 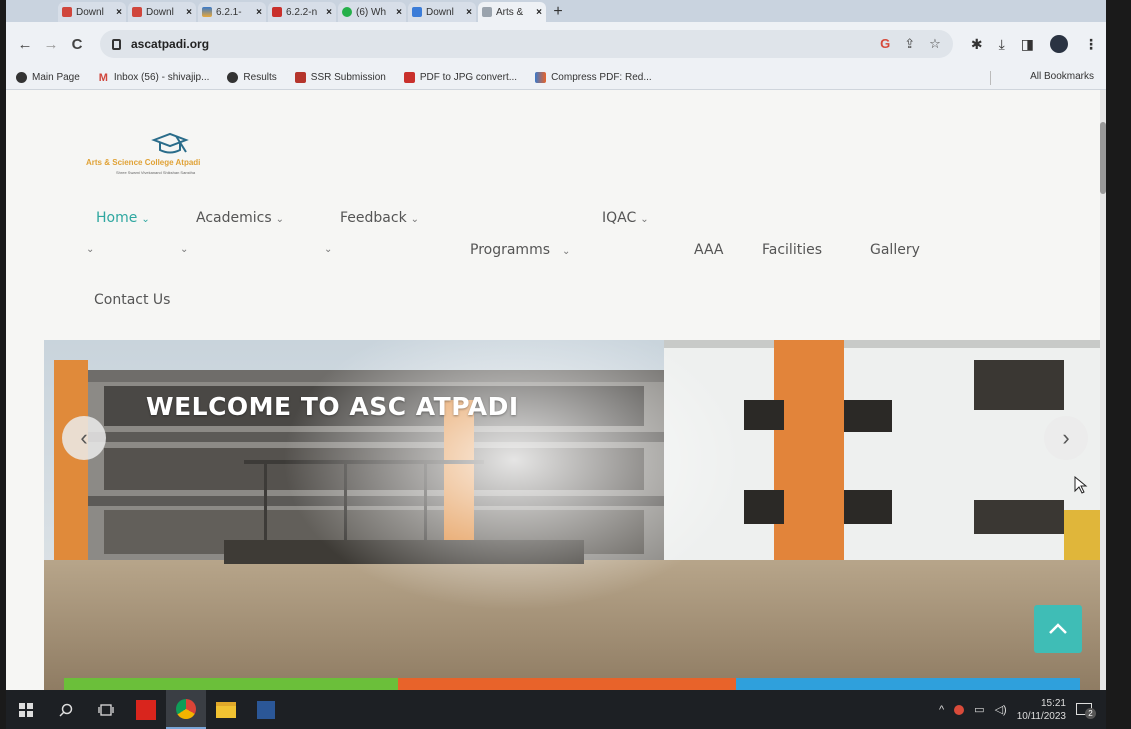 What do you see at coordinates (709, 250) in the screenshot?
I see `nav-aaa: AAA` at bounding box center [709, 250].